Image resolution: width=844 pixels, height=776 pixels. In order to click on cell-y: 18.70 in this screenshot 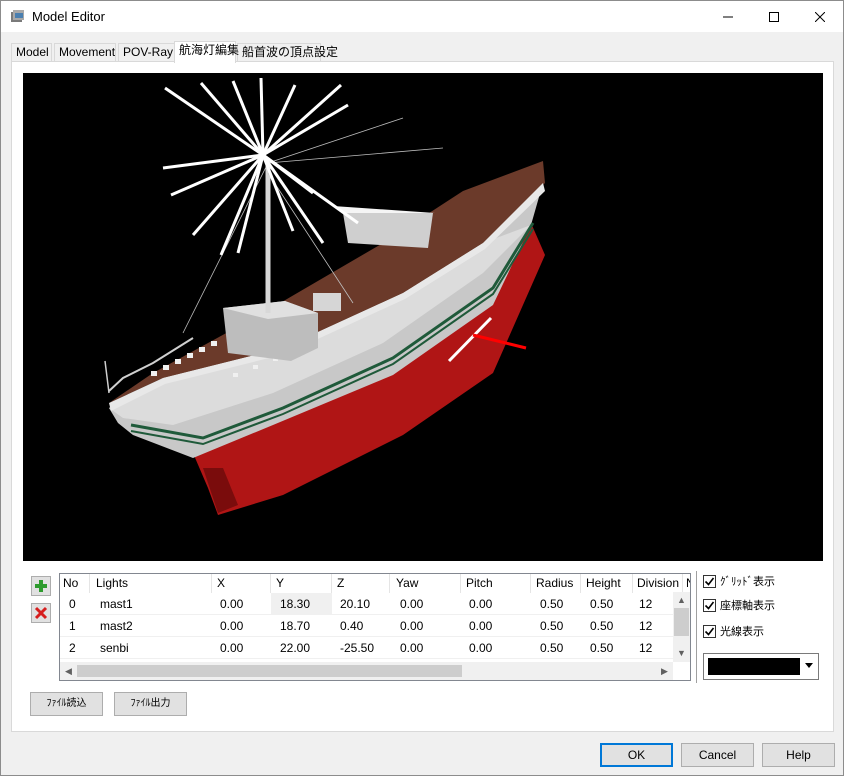, I will do `click(301, 626)`.